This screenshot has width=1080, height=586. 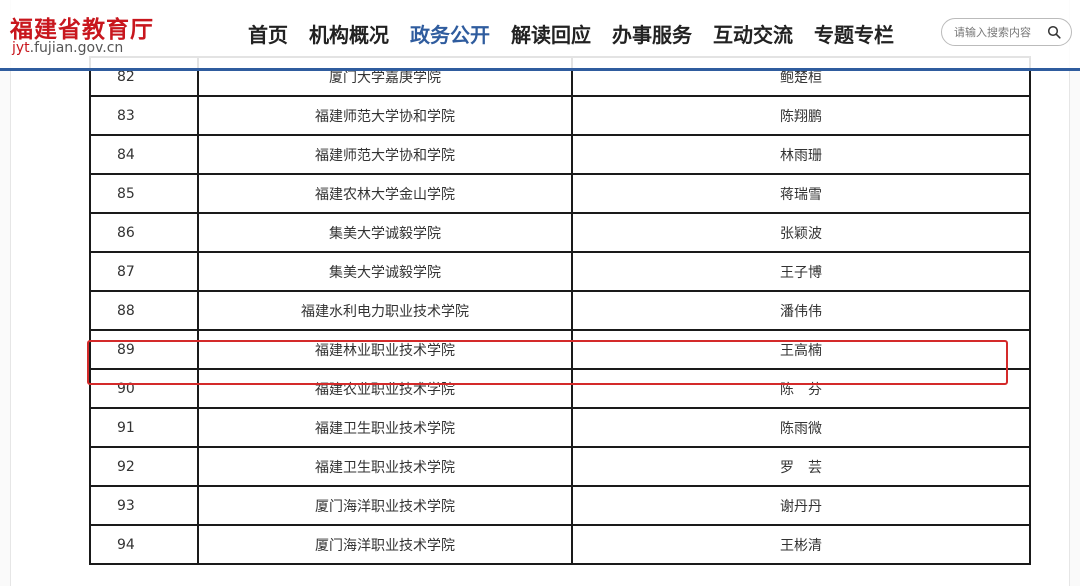 I want to click on table-row: 88 福建水利电力职业技术学院 潘伟伟, so click(x=560, y=310).